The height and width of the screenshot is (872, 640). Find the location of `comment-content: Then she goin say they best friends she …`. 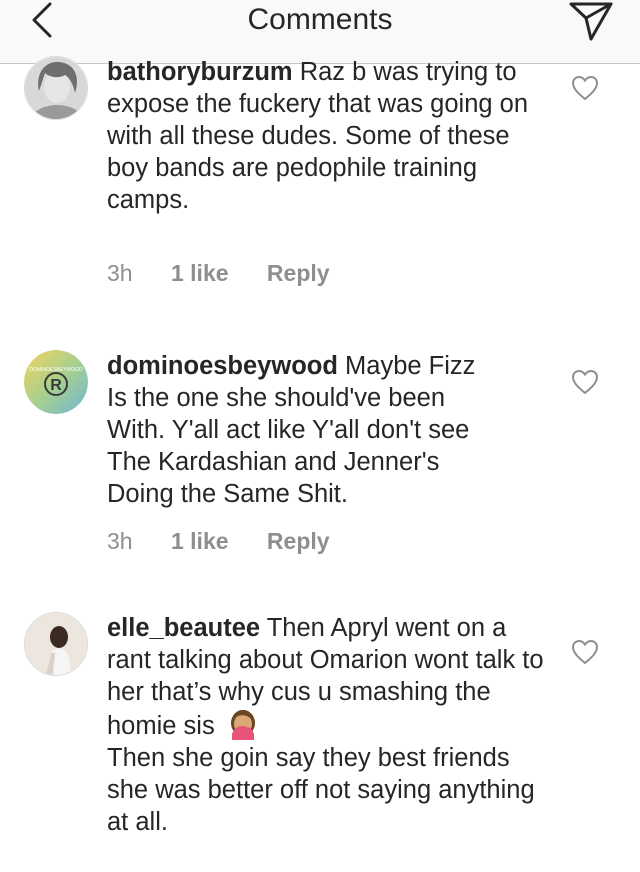

comment-content: Then she goin say they best friends she … is located at coordinates (321, 790).